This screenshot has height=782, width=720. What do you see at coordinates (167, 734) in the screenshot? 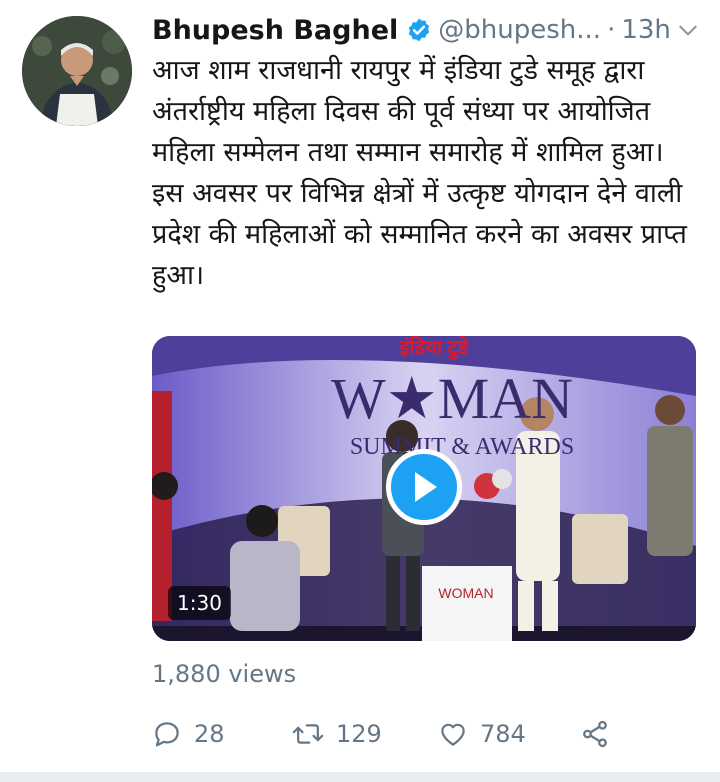
I see `reply-icon` at bounding box center [167, 734].